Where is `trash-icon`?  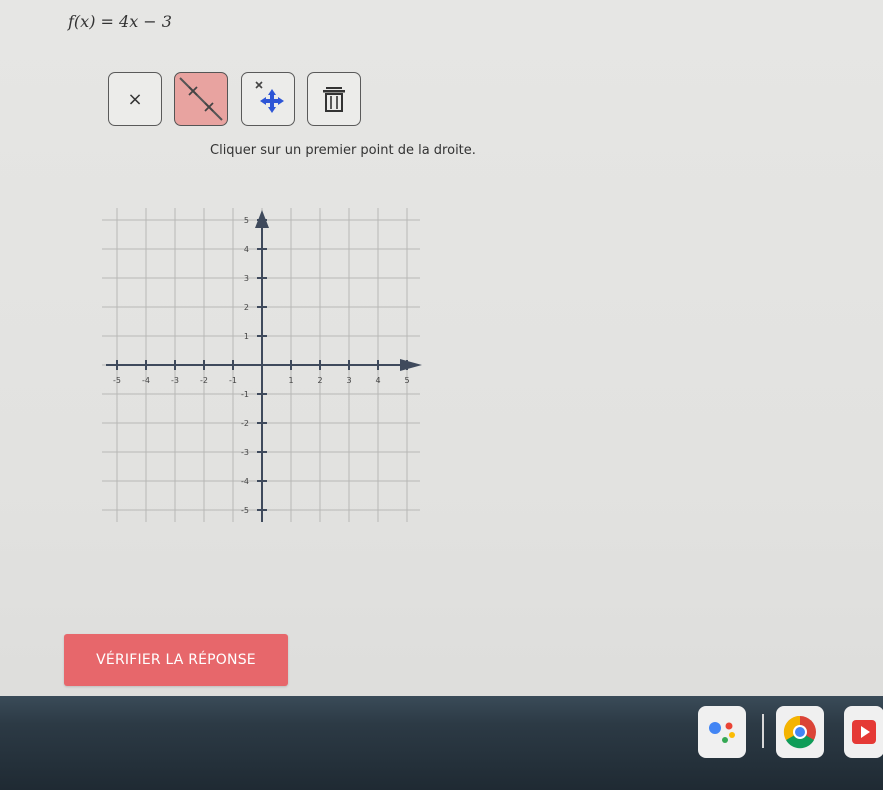 trash-icon is located at coordinates (334, 99).